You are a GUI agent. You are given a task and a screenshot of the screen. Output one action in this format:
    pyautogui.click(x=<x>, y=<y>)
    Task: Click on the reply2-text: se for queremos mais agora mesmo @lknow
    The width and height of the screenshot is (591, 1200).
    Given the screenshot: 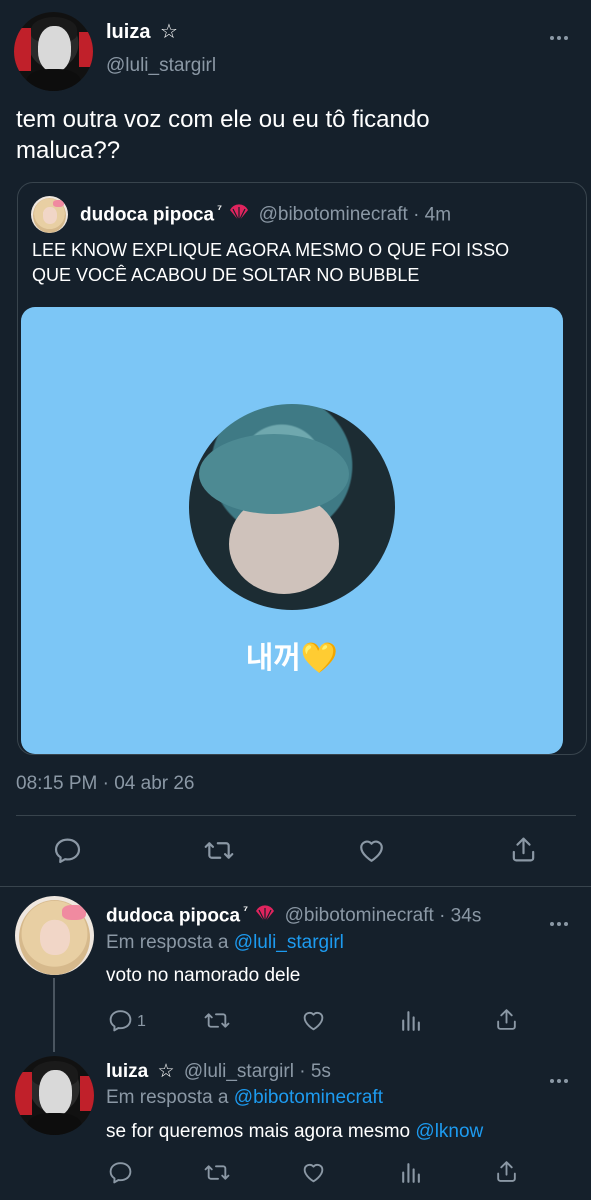 What is the action you would take?
    pyautogui.click(x=294, y=1132)
    